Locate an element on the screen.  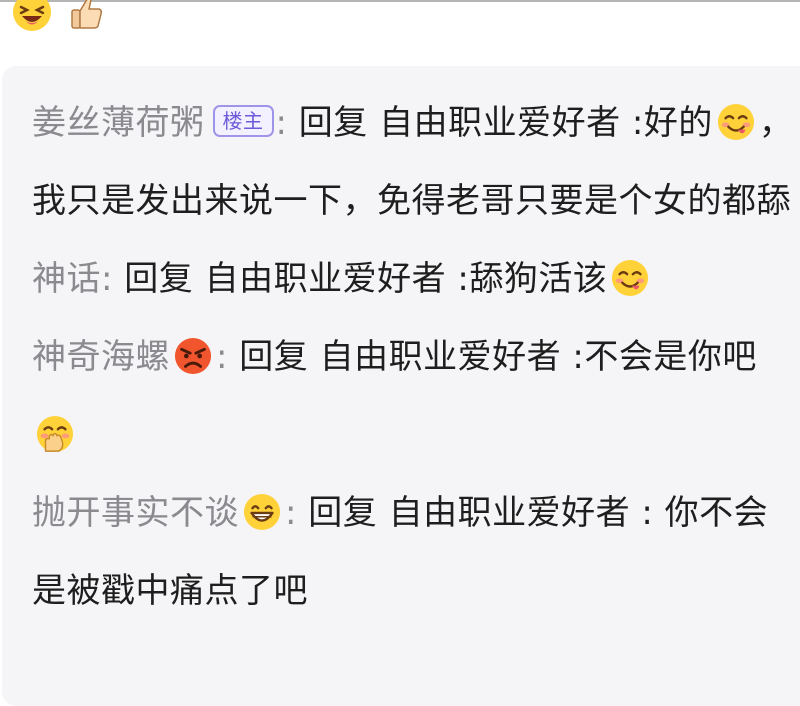
reaction-row is located at coordinates (59, 19).